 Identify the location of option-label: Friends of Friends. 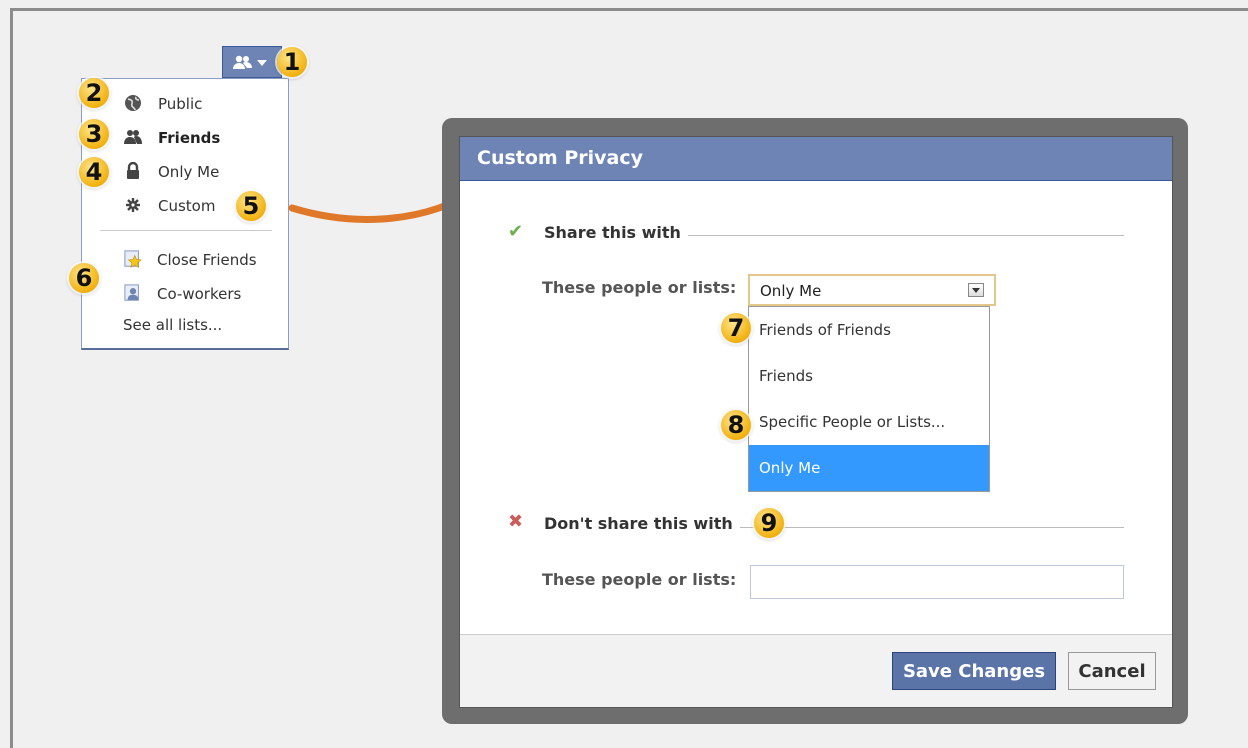
(825, 330).